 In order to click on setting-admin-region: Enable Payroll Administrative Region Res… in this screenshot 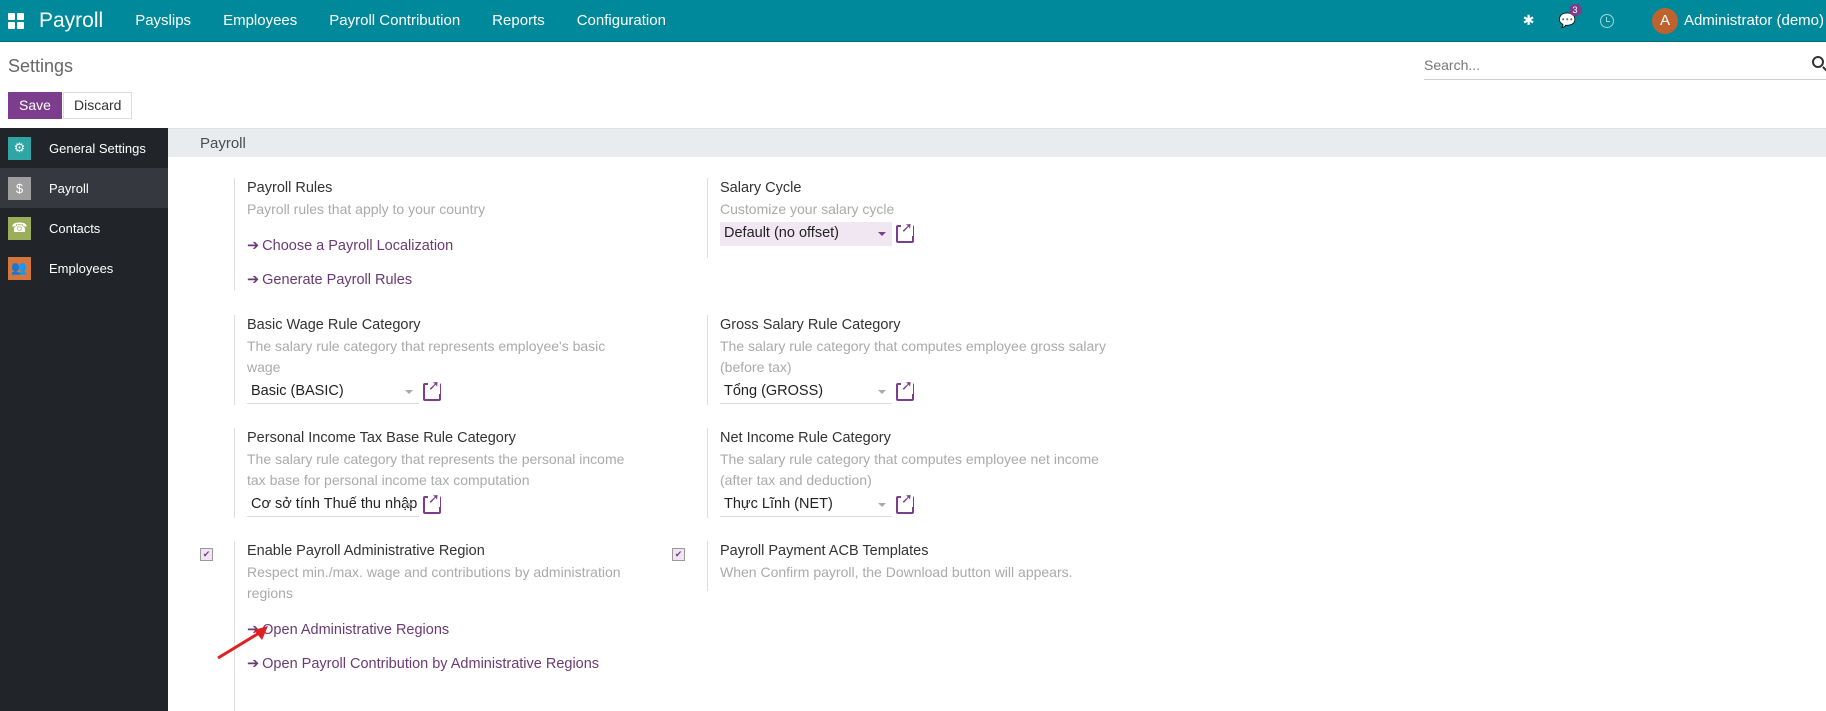, I will do `click(434, 626)`.